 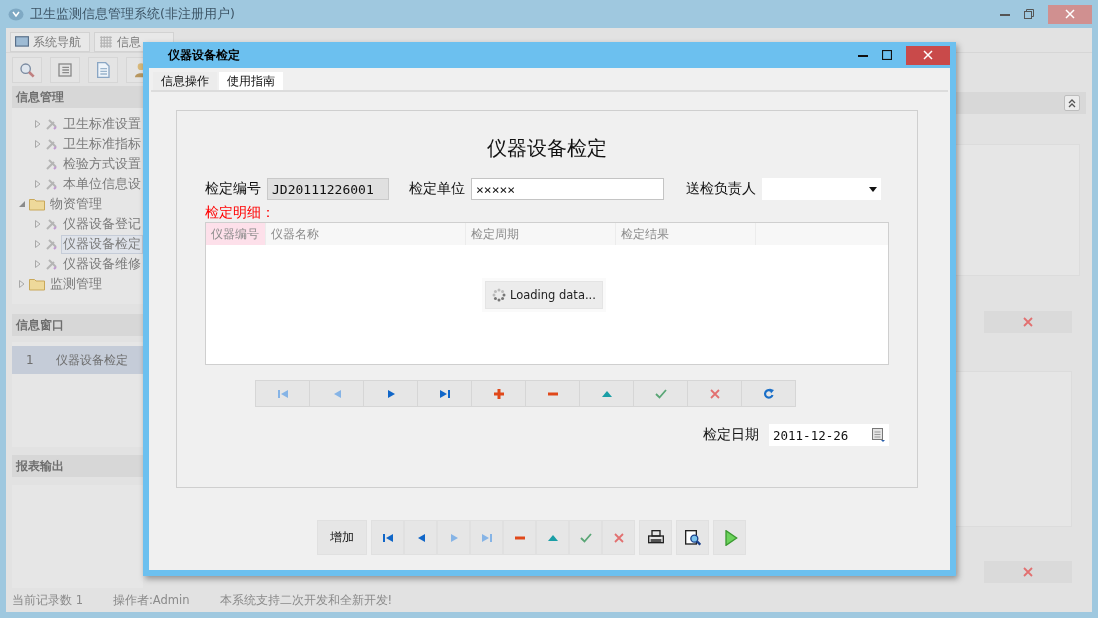 I want to click on panel-header: 信息管理, so click(x=77, y=97).